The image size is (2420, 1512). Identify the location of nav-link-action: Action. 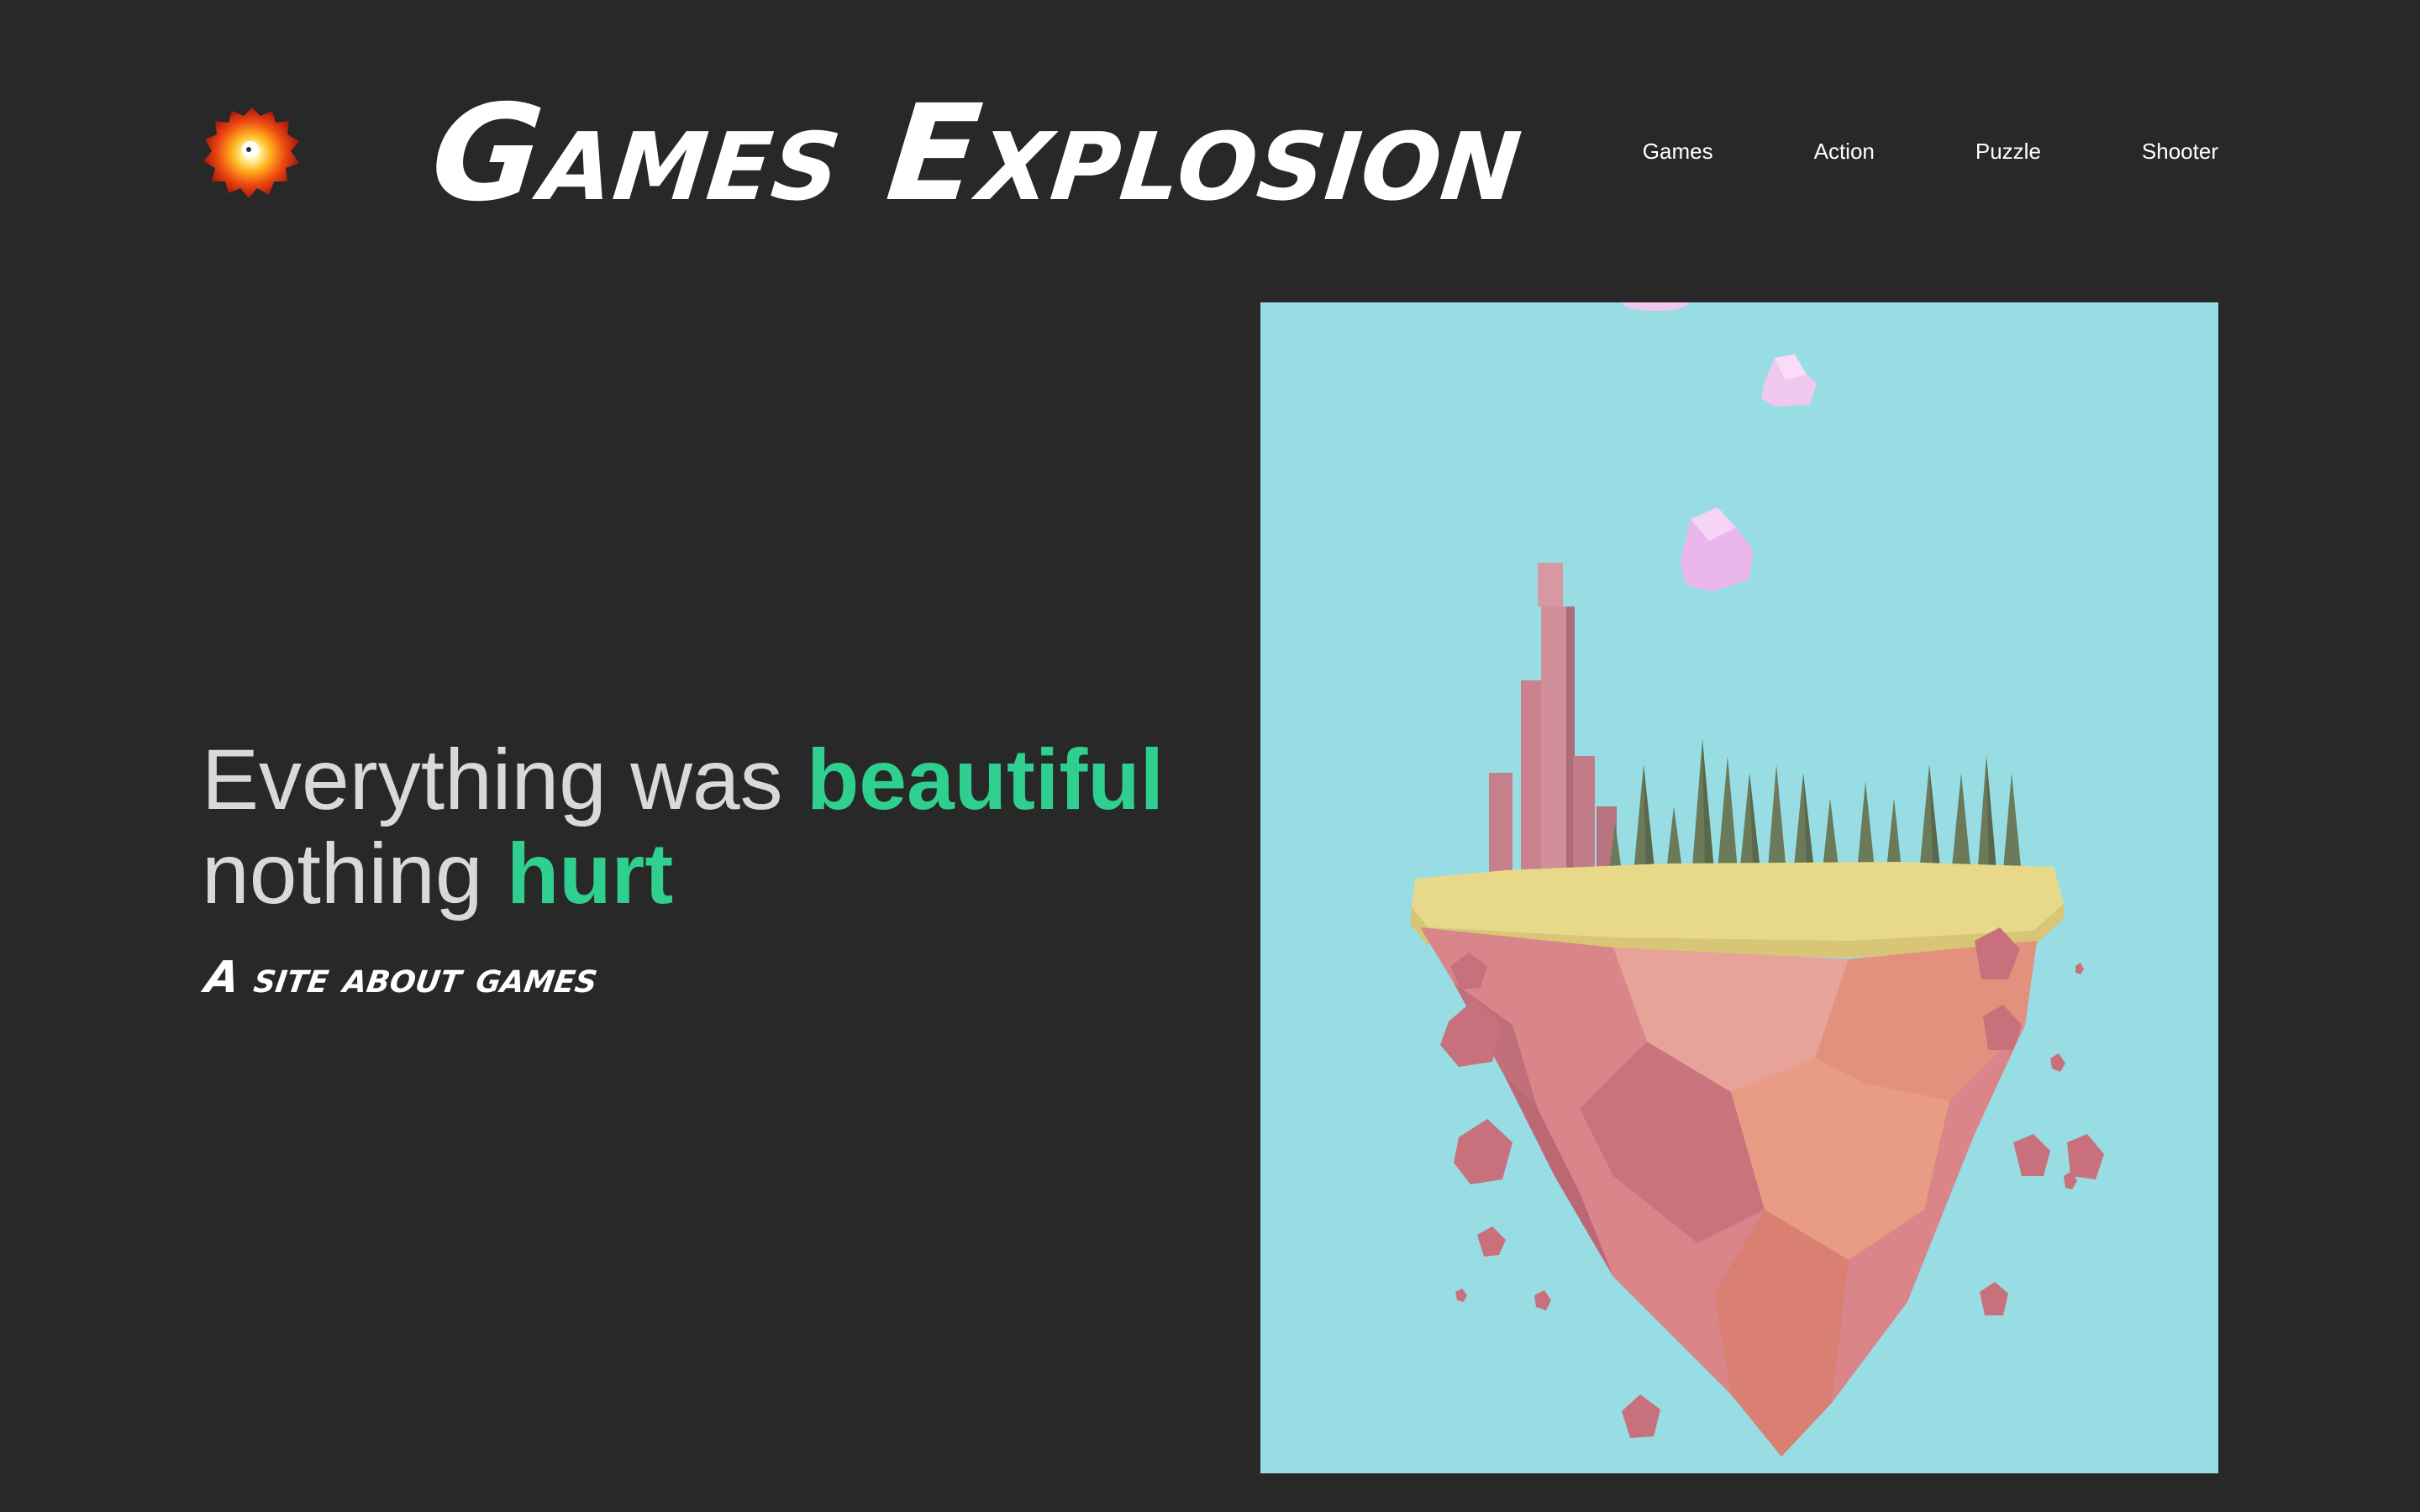
(1845, 152).